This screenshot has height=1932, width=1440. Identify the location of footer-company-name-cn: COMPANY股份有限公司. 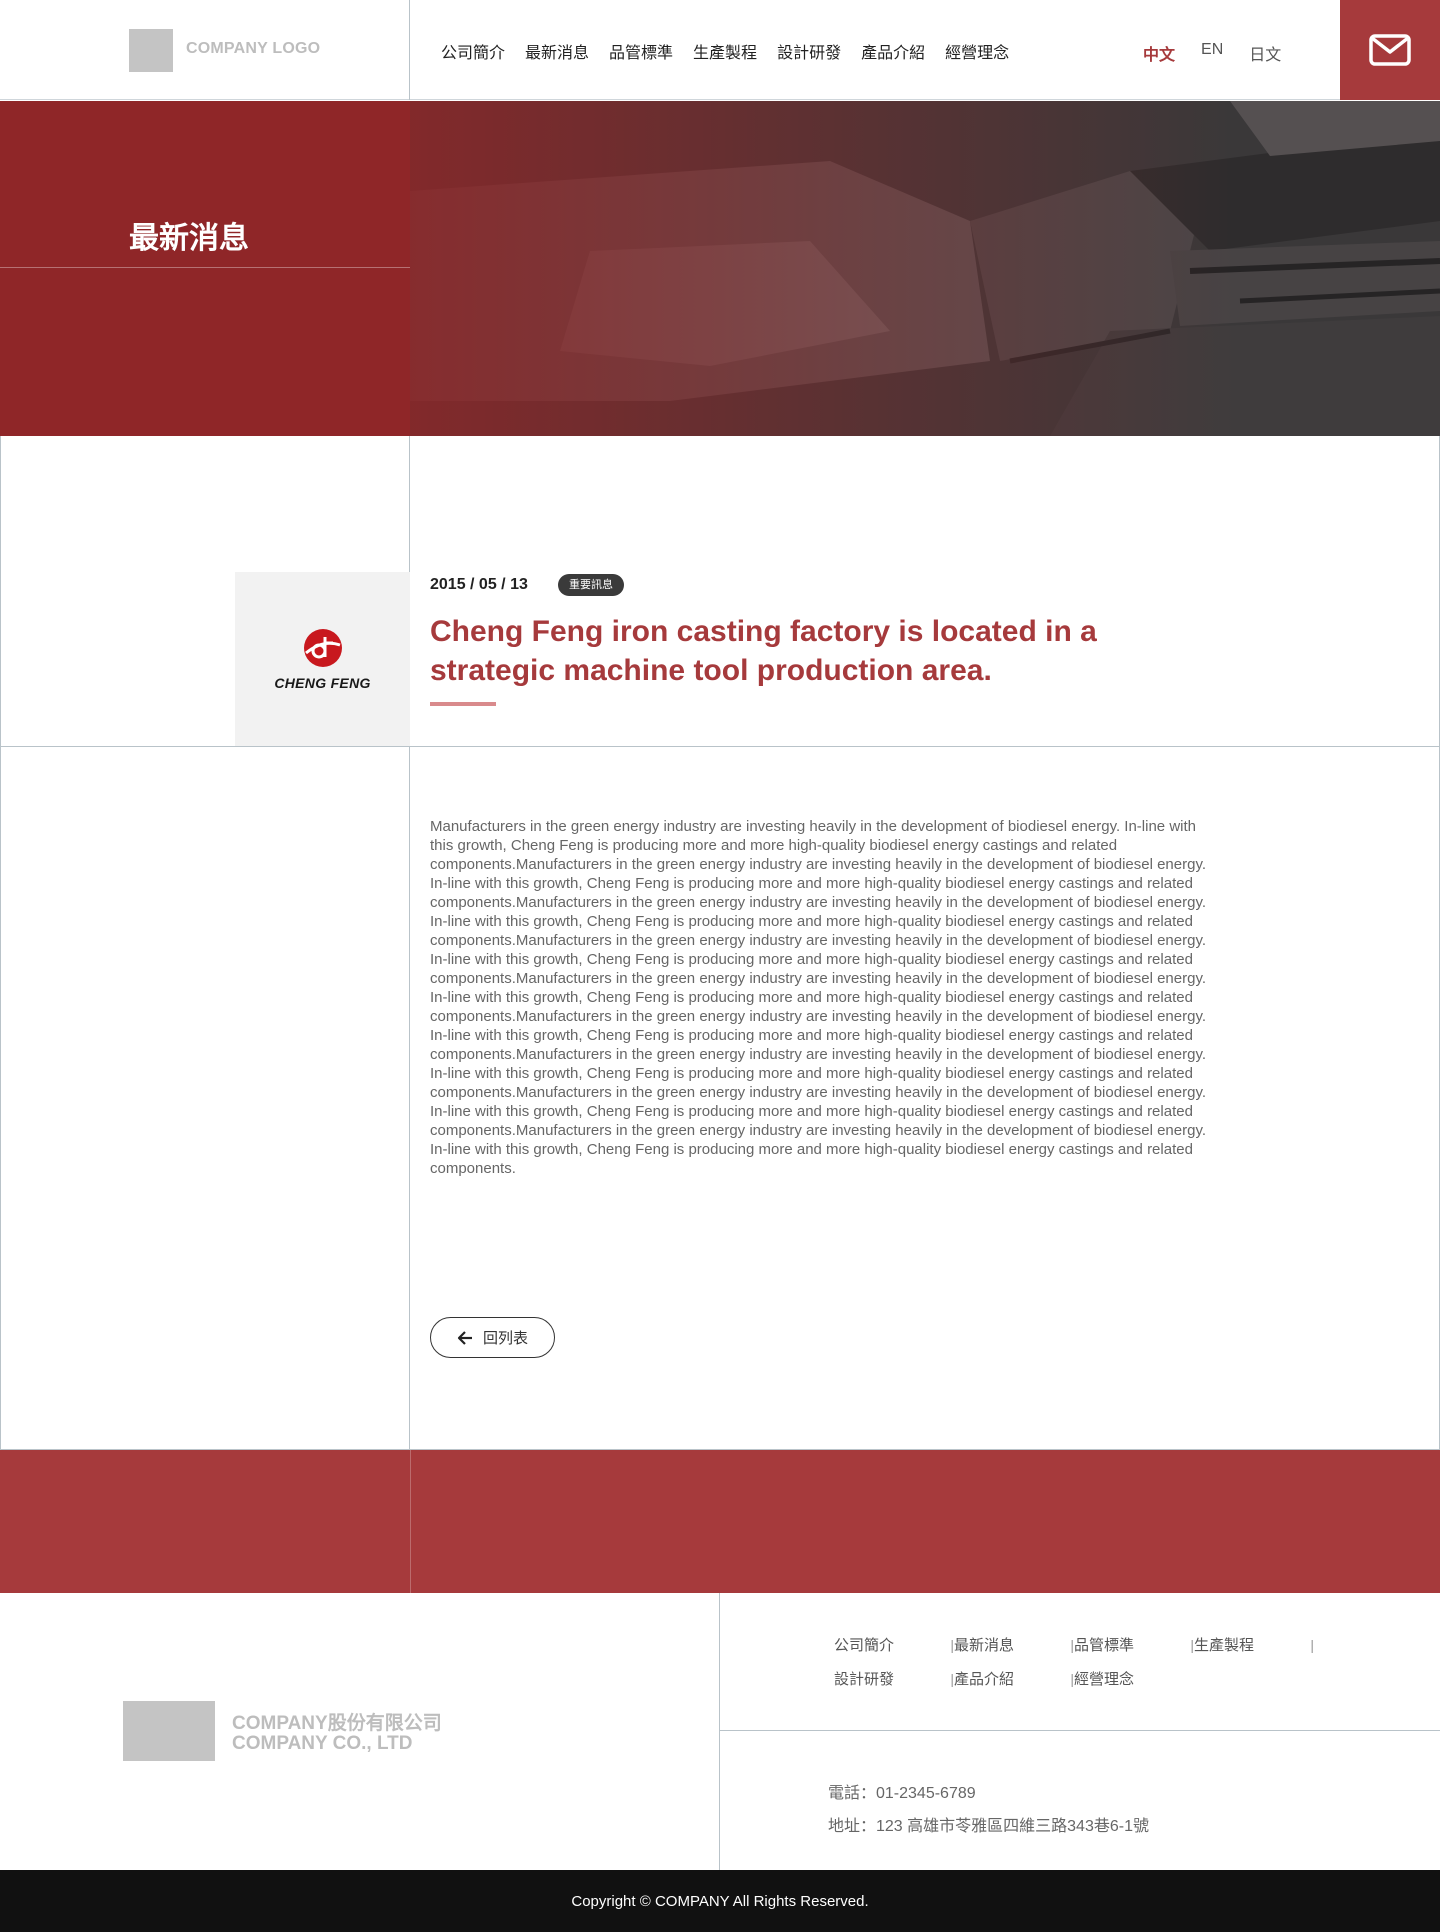
(337, 1723).